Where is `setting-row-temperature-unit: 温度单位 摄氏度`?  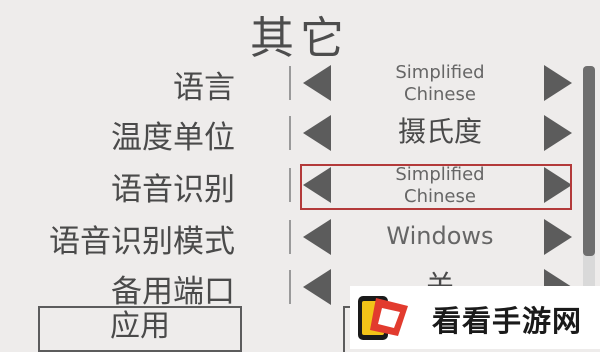
setting-row-temperature-unit: 温度单位 摄氏度 is located at coordinates (290, 134).